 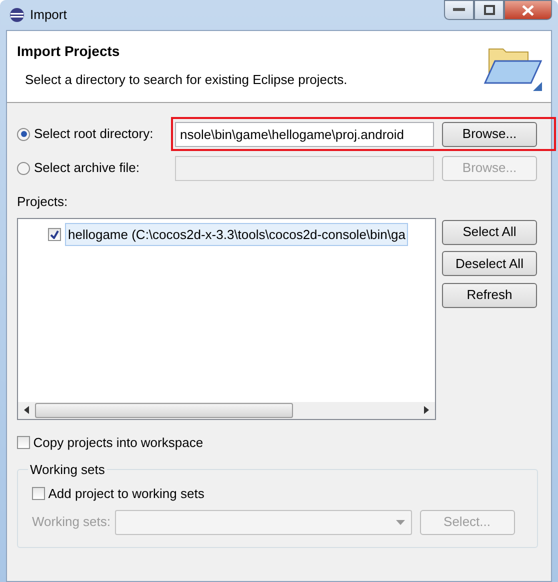 I want to click on close-icon, so click(x=528, y=10).